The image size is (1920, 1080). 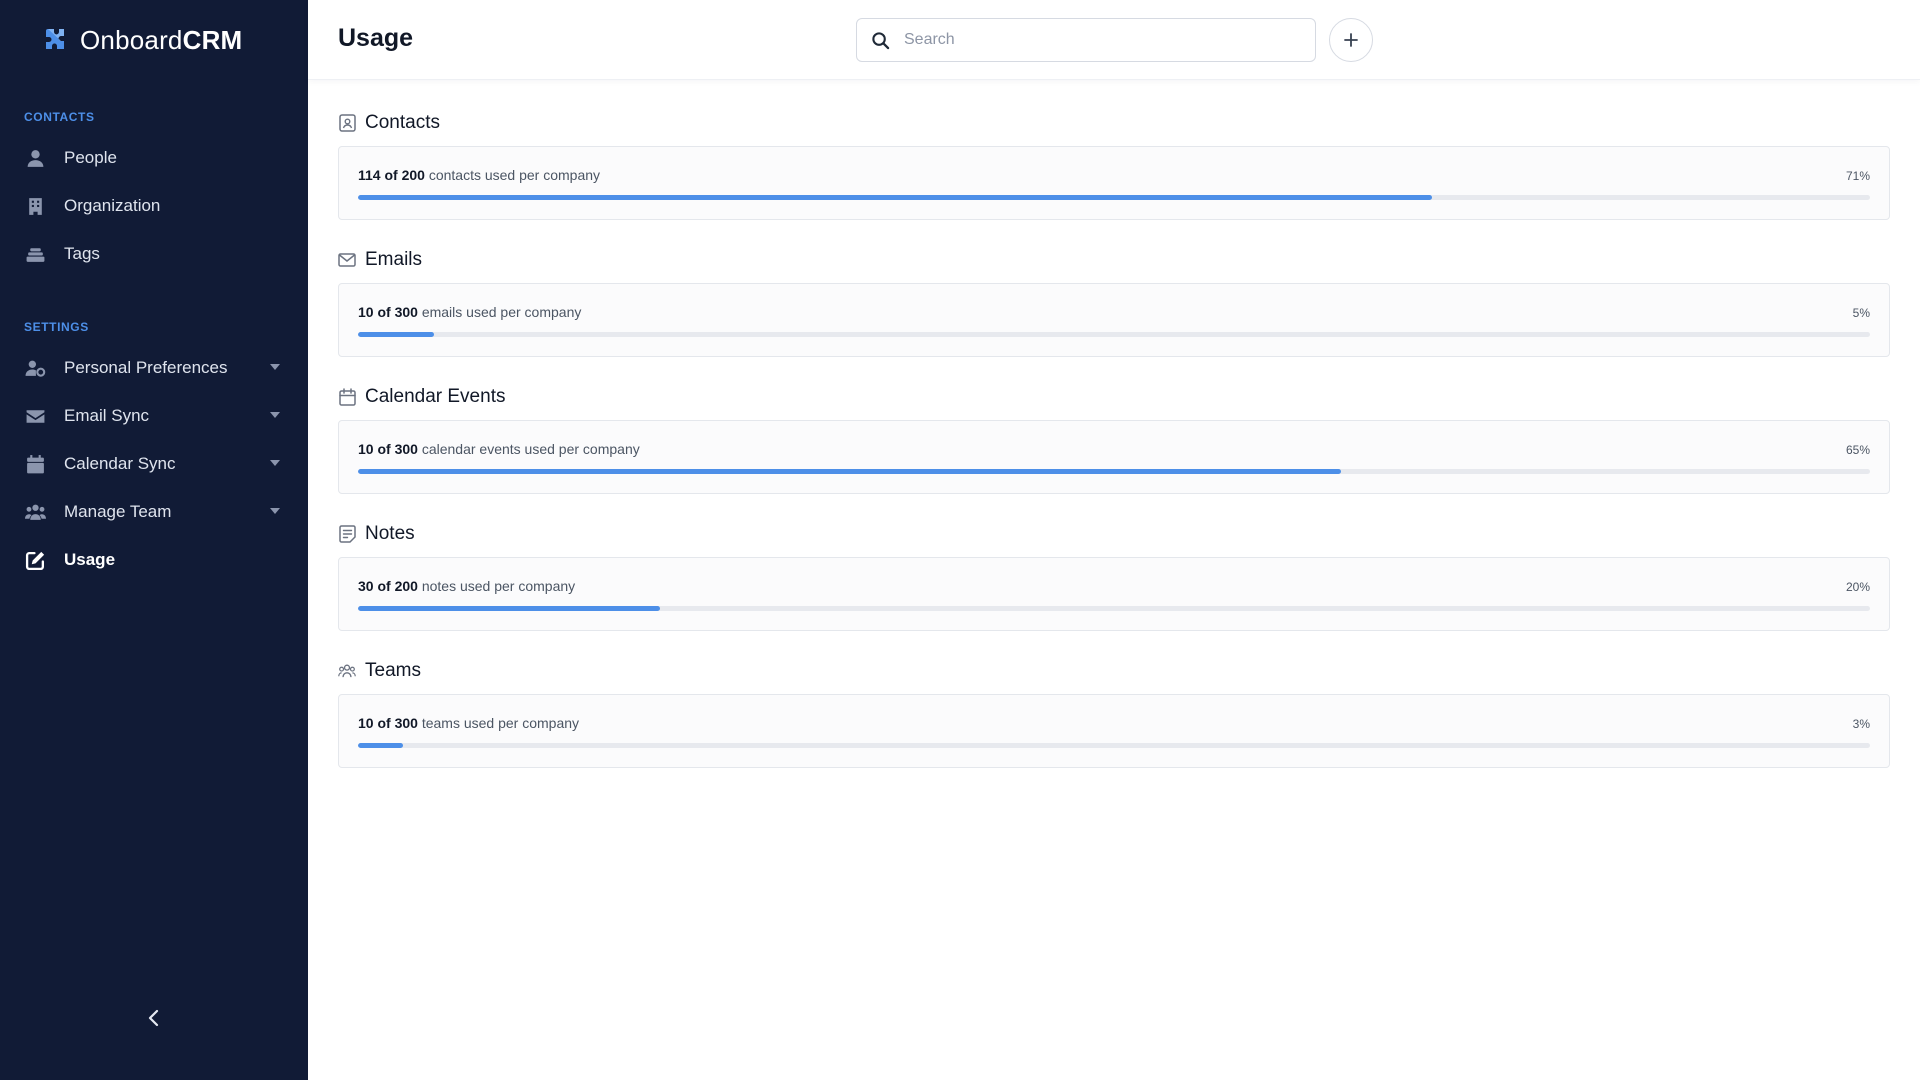 I want to click on sidebar-item-label: People, so click(x=90, y=157).